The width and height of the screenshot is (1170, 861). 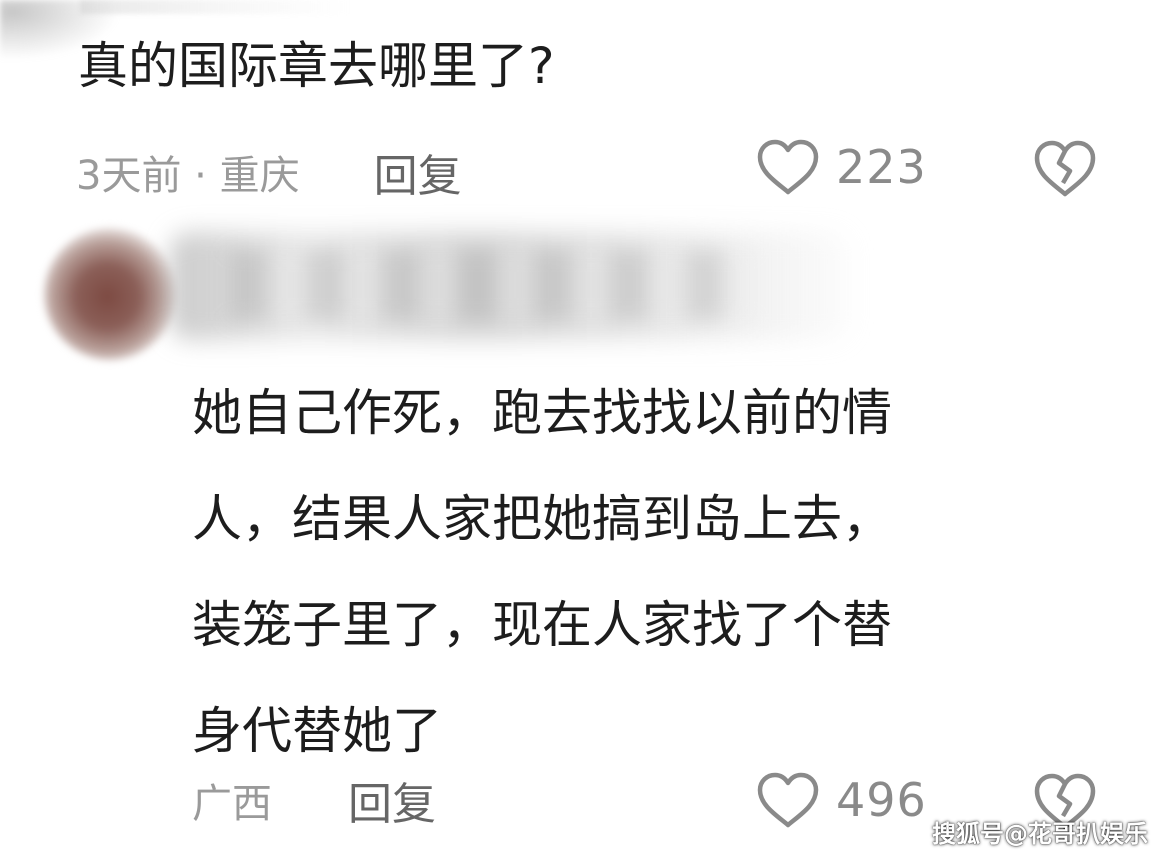 What do you see at coordinates (490, 285) in the screenshot?
I see `username-blur-detail` at bounding box center [490, 285].